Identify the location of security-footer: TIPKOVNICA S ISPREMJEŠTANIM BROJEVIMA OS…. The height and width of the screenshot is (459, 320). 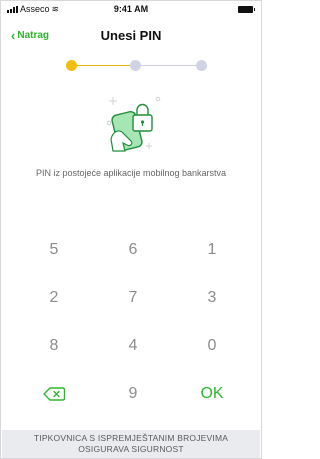
(131, 444).